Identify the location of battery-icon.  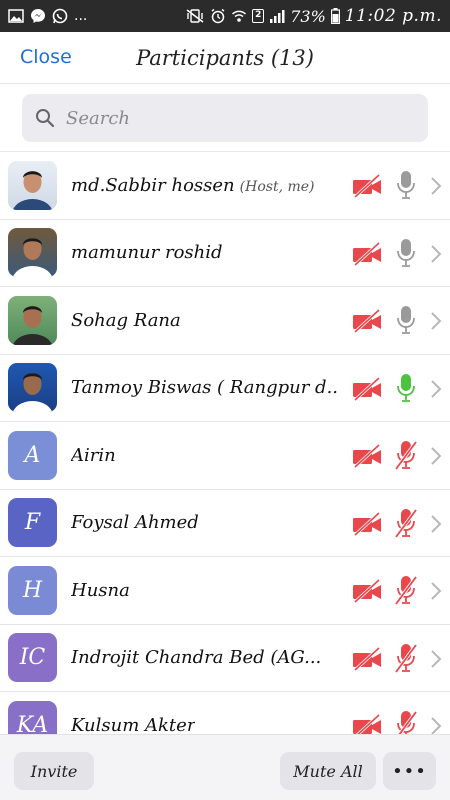
(335, 16).